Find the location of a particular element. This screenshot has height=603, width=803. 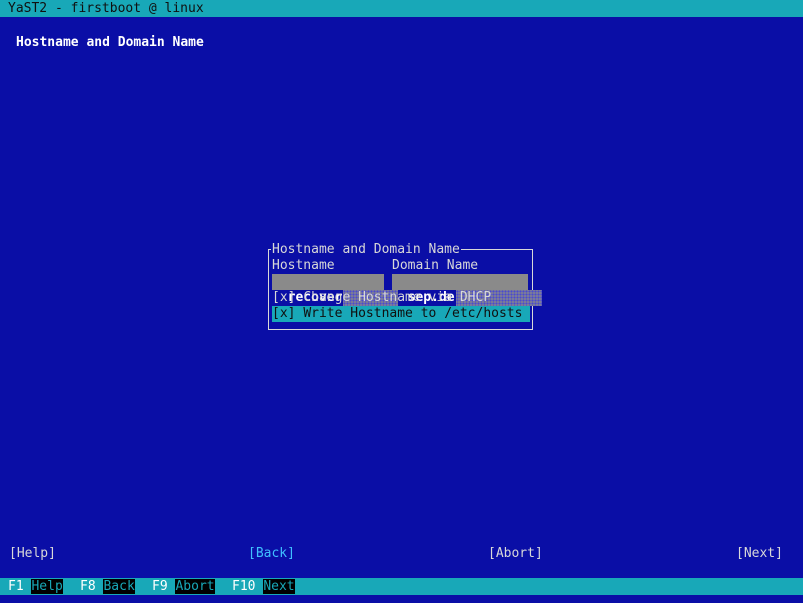

hostname-label: Hostname is located at coordinates (303, 265).